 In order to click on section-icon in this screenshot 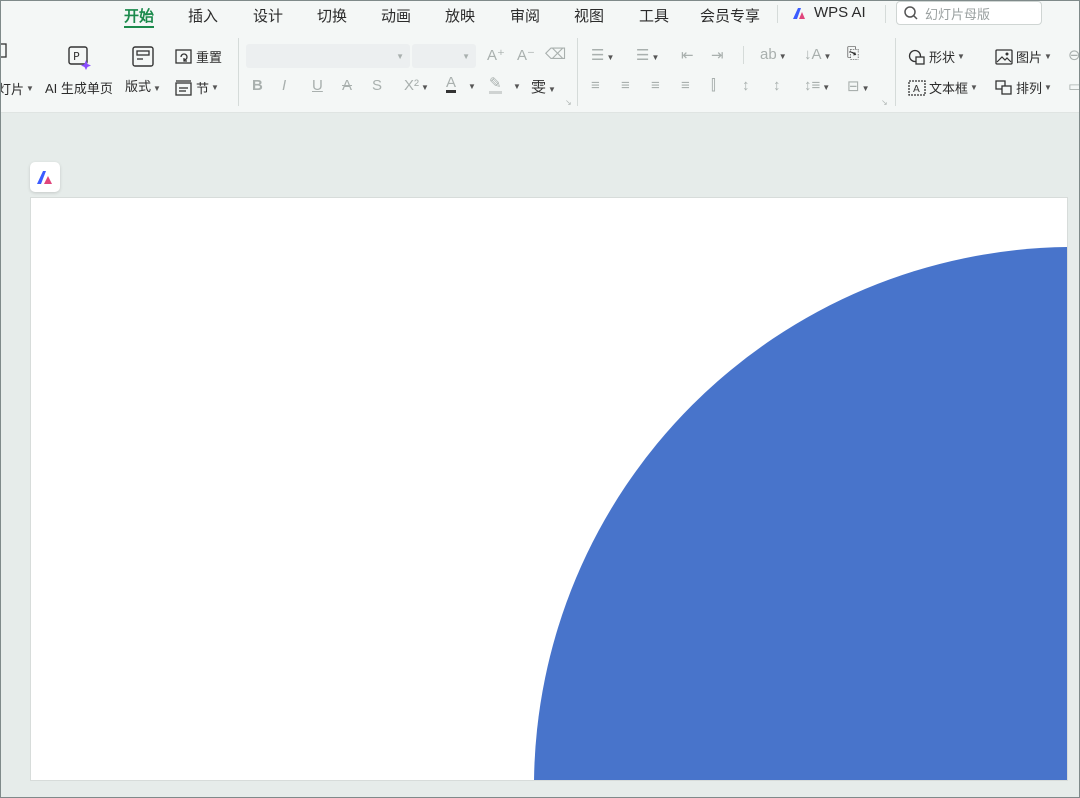, I will do `click(183, 87)`.